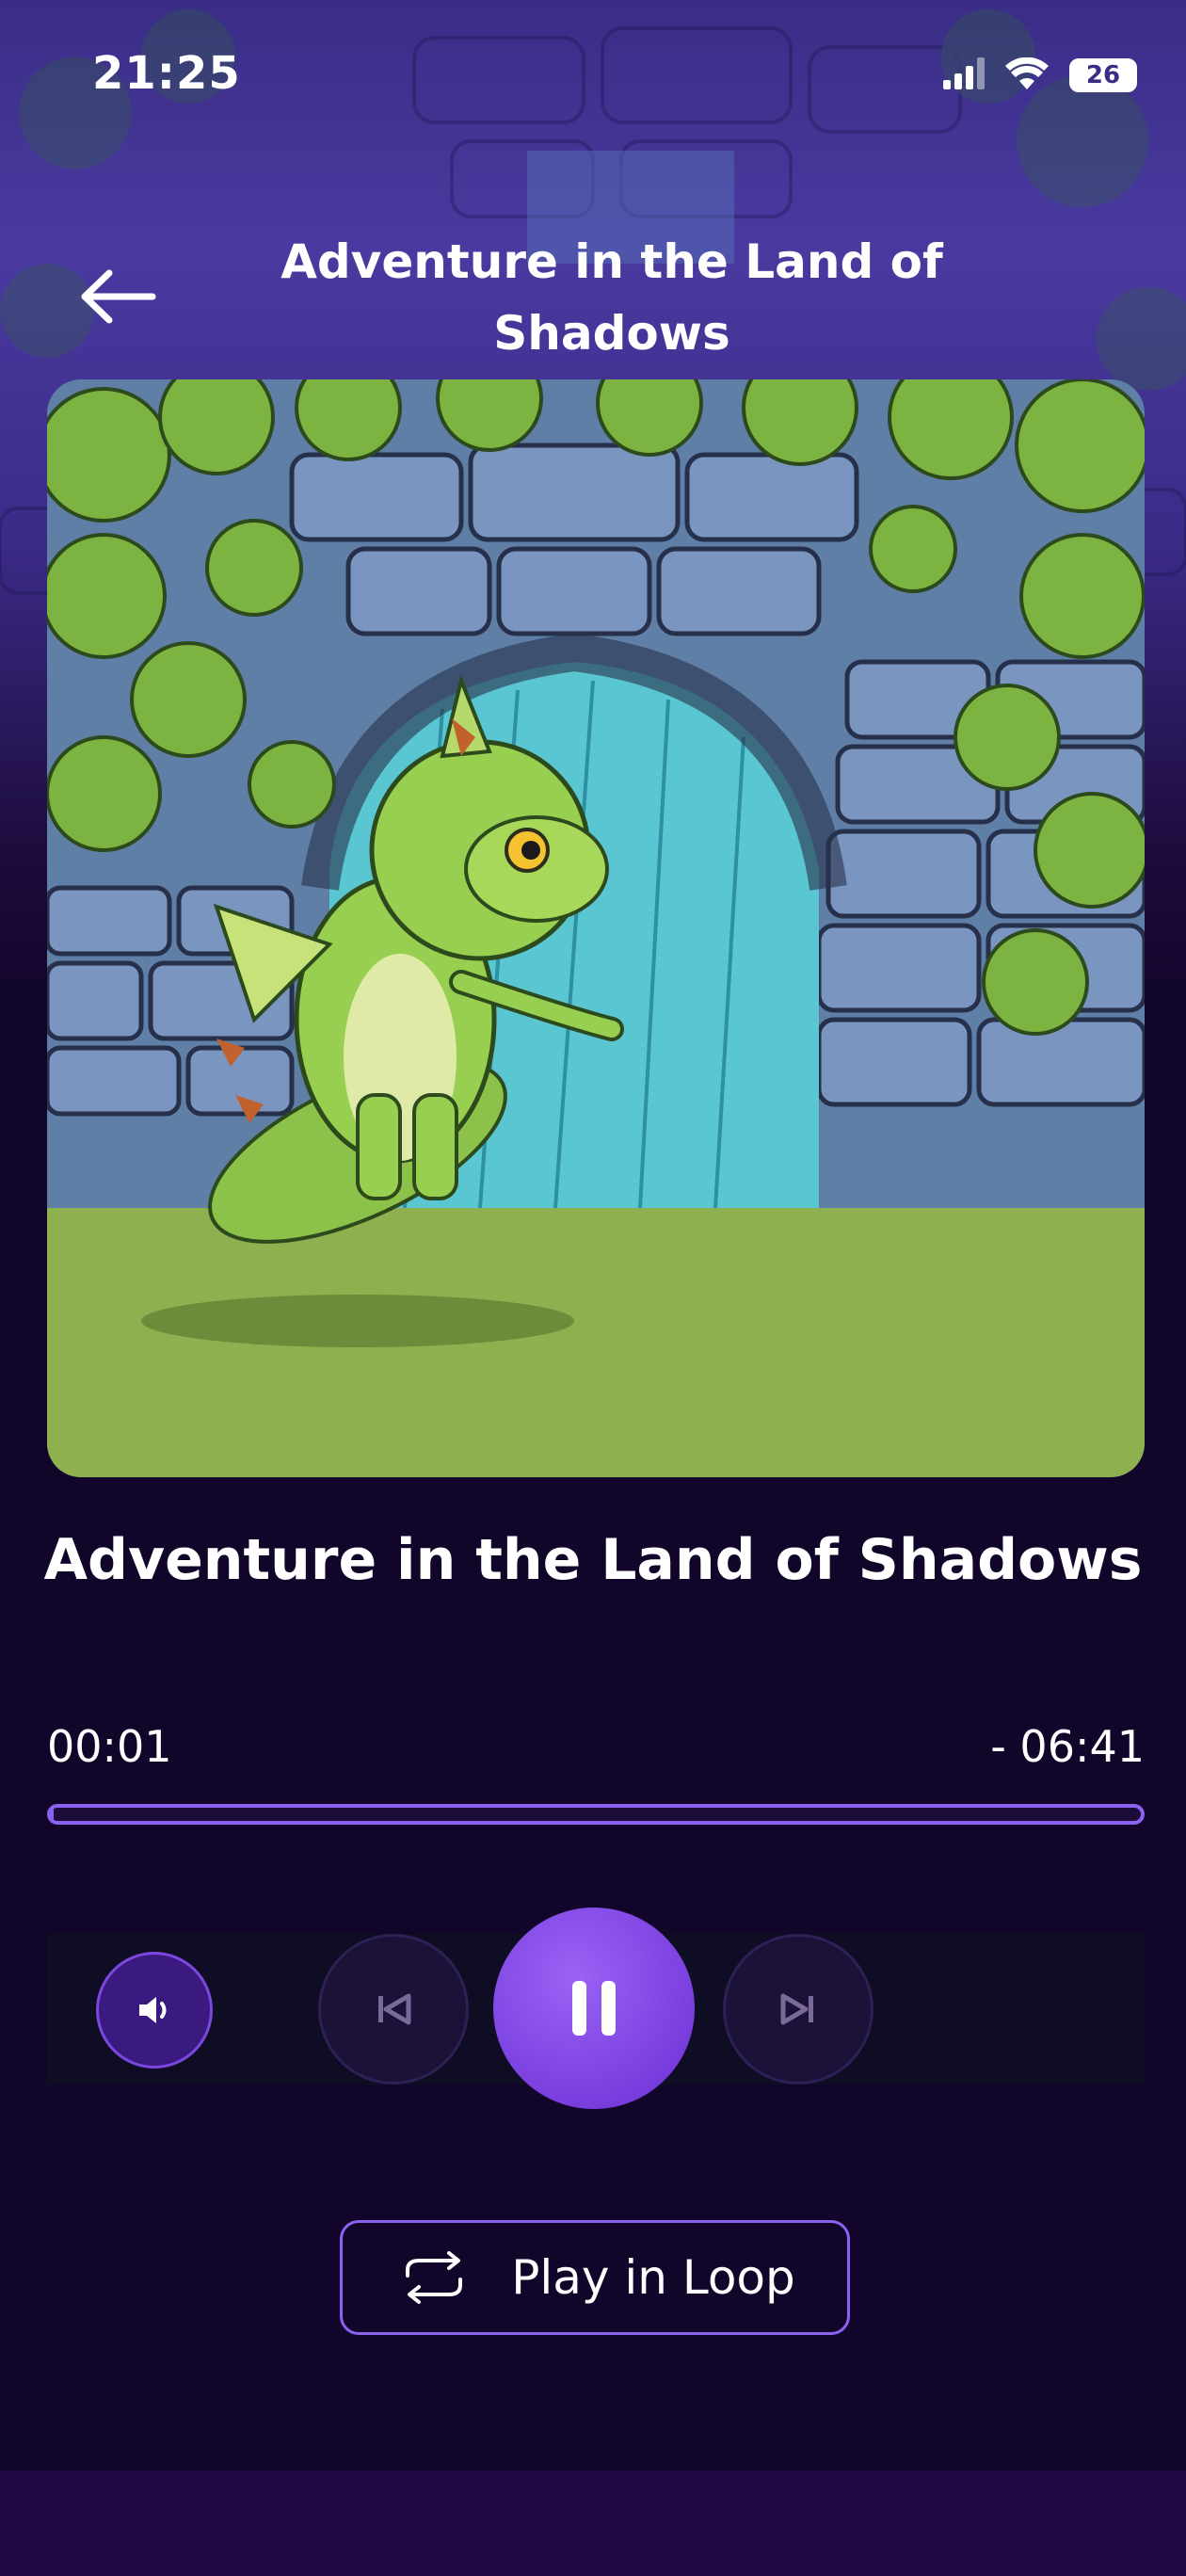  I want to click on play-in-loop-button: Play in Loop, so click(595, 2277).